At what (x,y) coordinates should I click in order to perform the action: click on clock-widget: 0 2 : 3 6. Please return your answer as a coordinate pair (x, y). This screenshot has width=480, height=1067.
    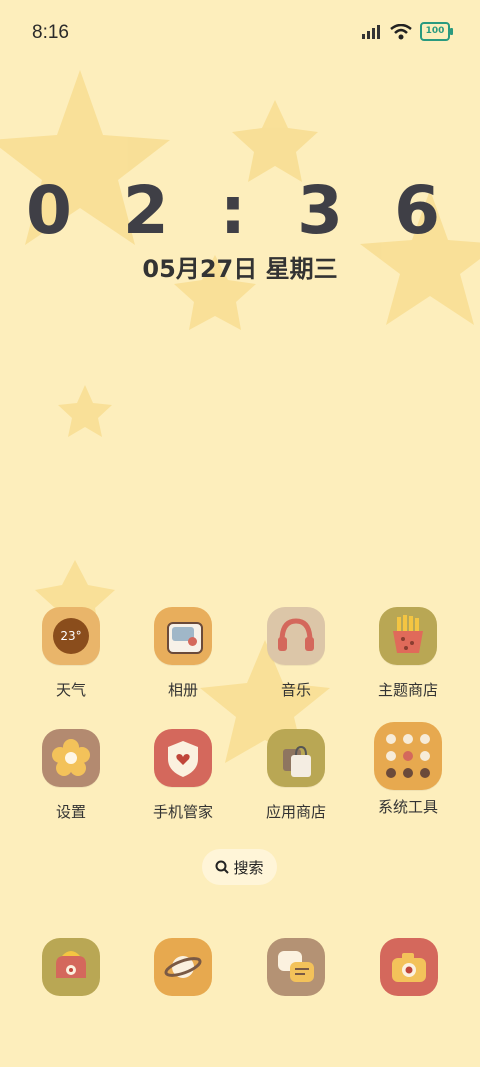
    Looking at the image, I should click on (240, 210).